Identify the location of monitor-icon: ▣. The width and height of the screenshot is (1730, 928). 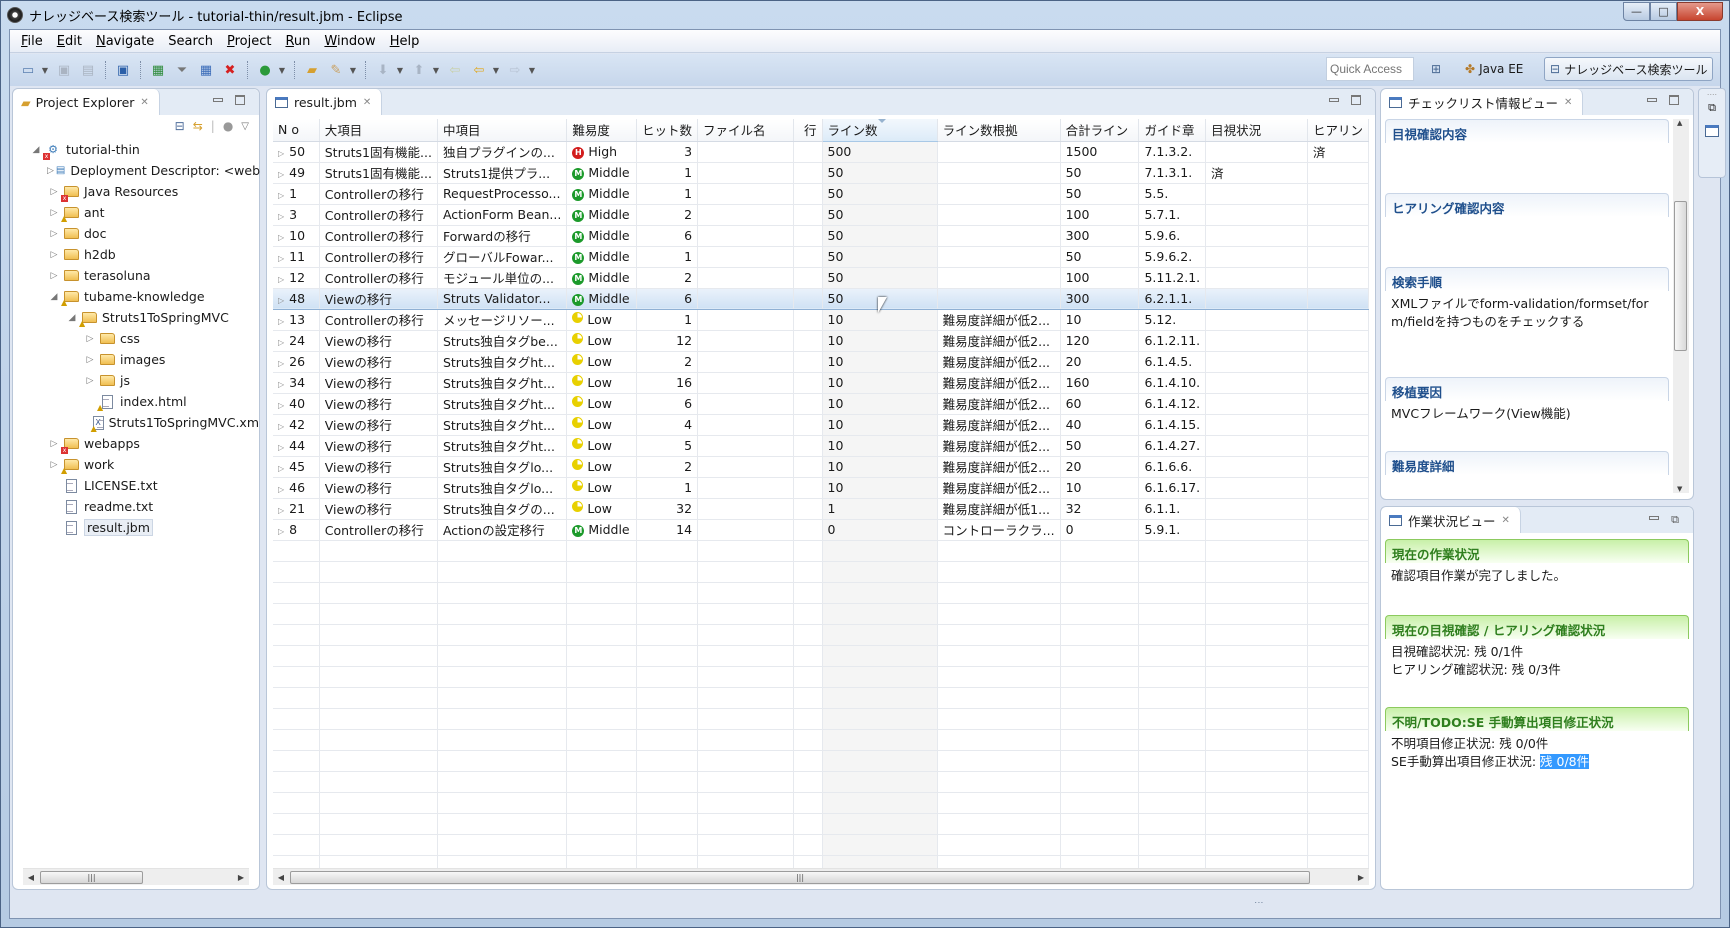
(123, 70).